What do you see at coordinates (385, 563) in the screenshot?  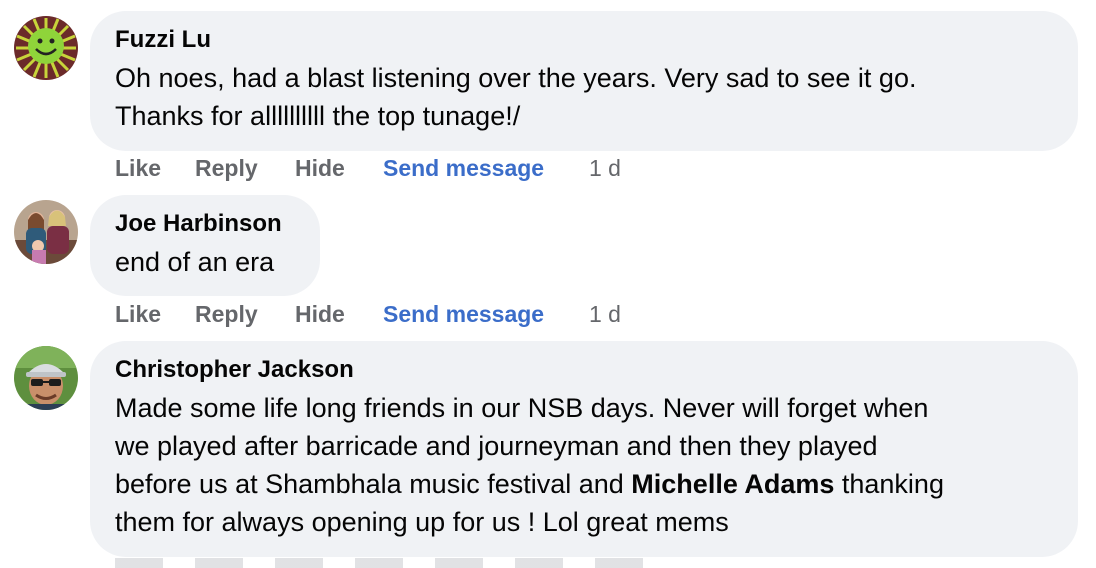 I see `cutoff-actions-row` at bounding box center [385, 563].